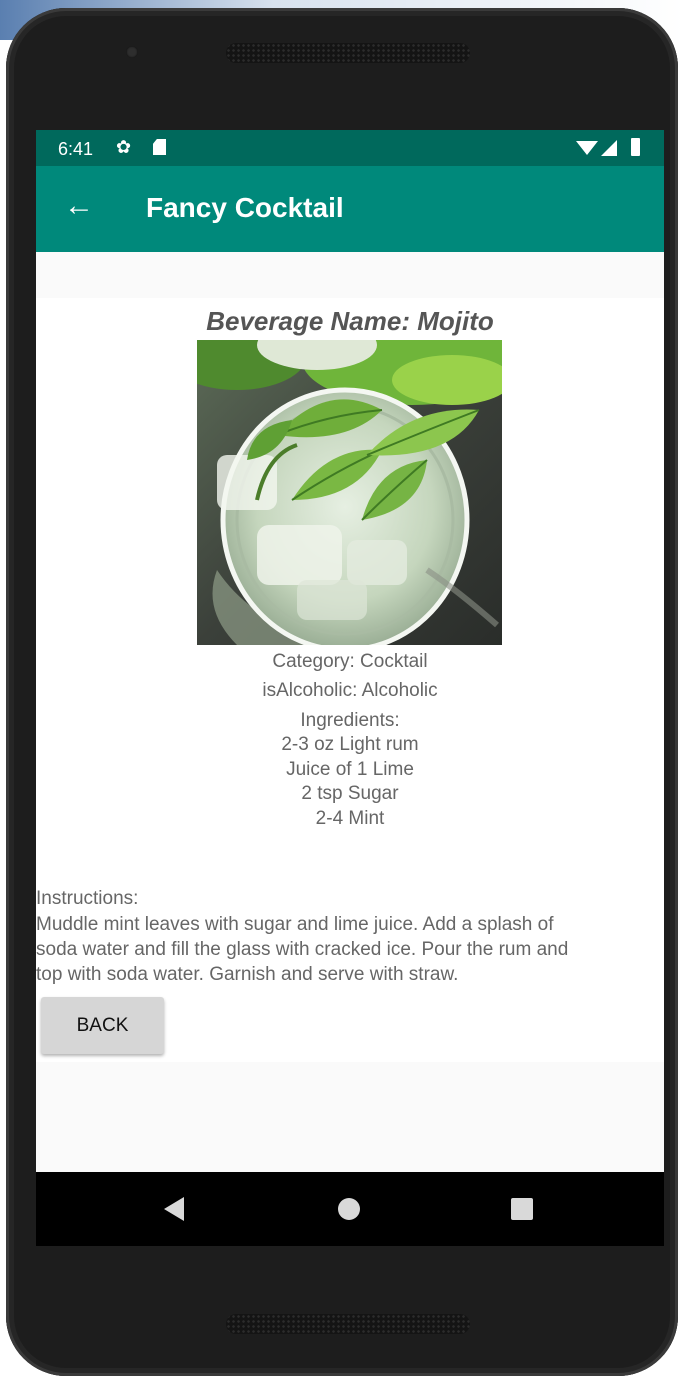 Image resolution: width=684 pixels, height=1384 pixels. What do you see at coordinates (350, 209) in the screenshot?
I see `app-toolbar: ← Fancy Cocktail` at bounding box center [350, 209].